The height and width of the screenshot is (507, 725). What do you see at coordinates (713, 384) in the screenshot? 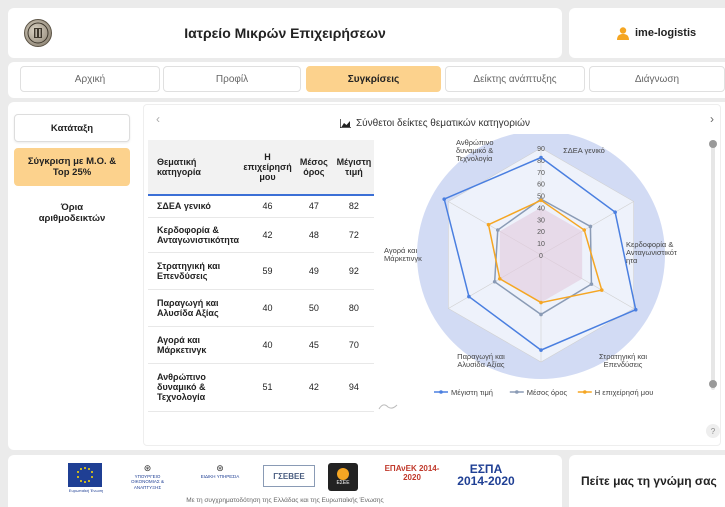
I see `scroll-bottom-handle` at bounding box center [713, 384].